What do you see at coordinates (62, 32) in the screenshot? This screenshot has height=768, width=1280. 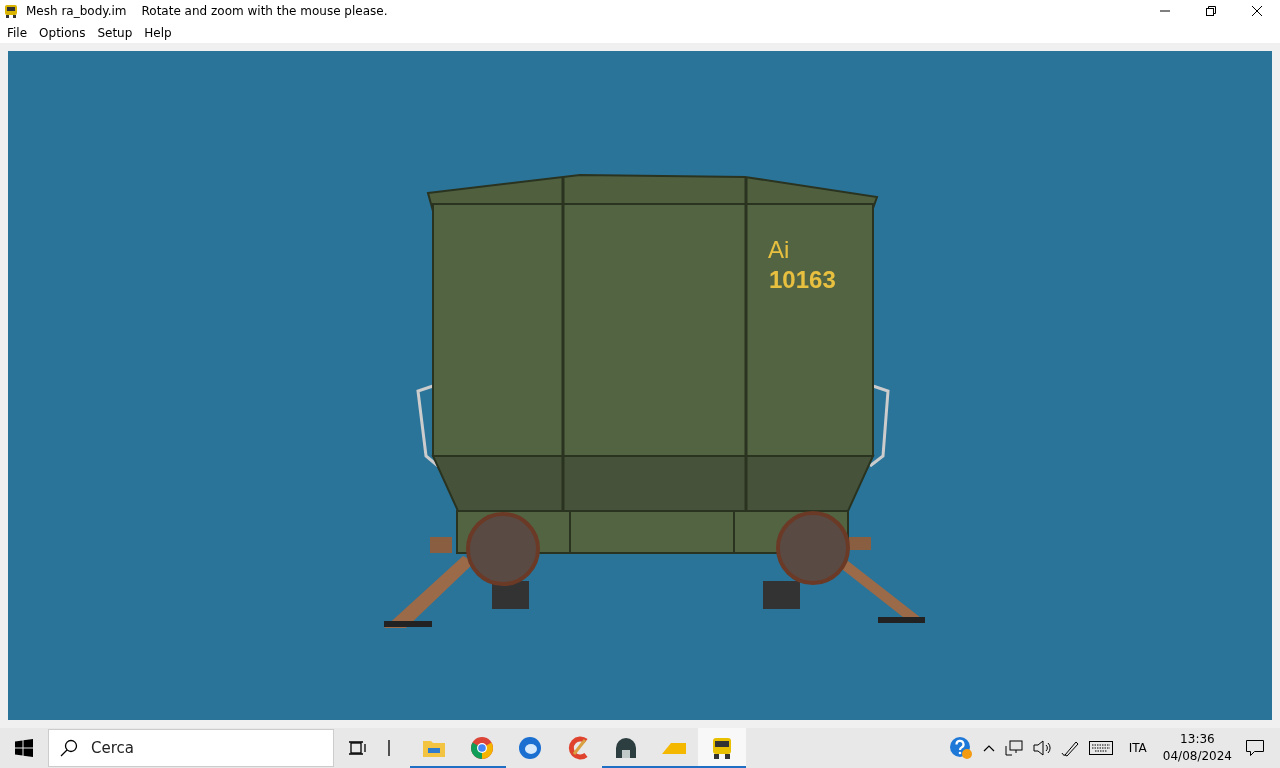 I see `menu-item: Options` at bounding box center [62, 32].